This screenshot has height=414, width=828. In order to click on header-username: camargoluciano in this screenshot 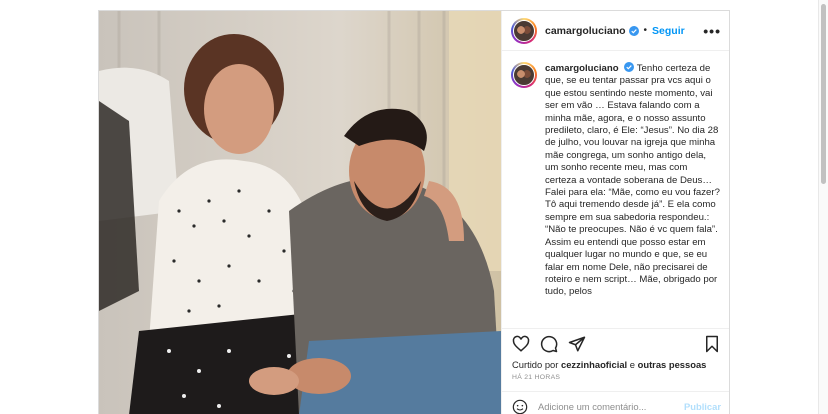, I will do `click(585, 31)`.